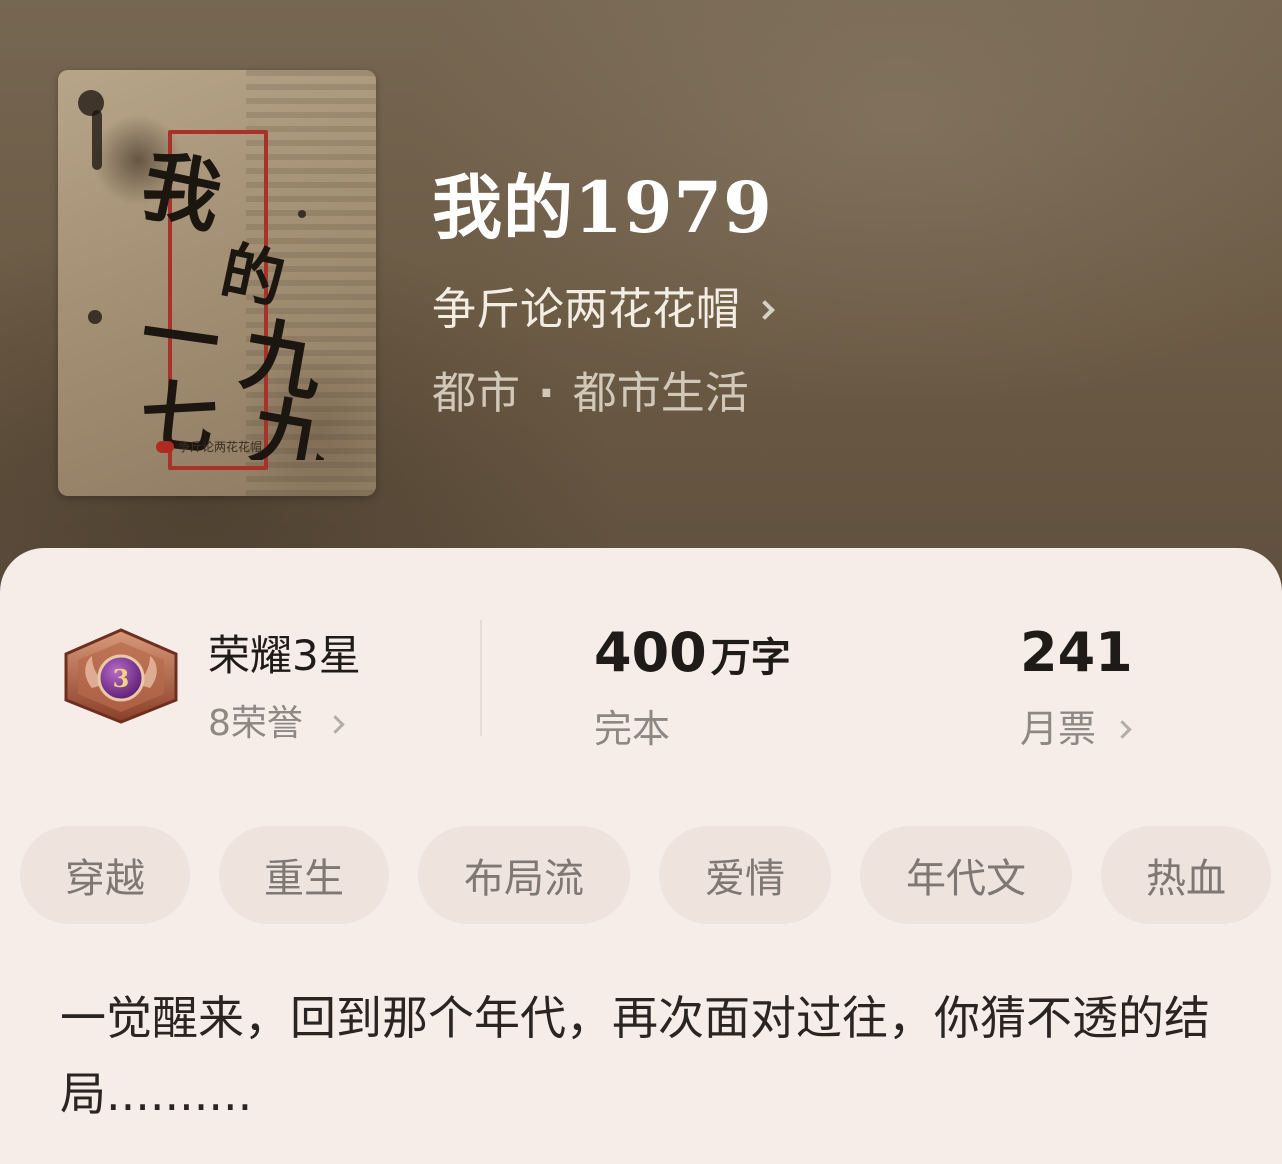 The width and height of the screenshot is (1282, 1164). Describe the element at coordinates (524, 875) in the screenshot. I see `tag-chip: 布局流` at that location.